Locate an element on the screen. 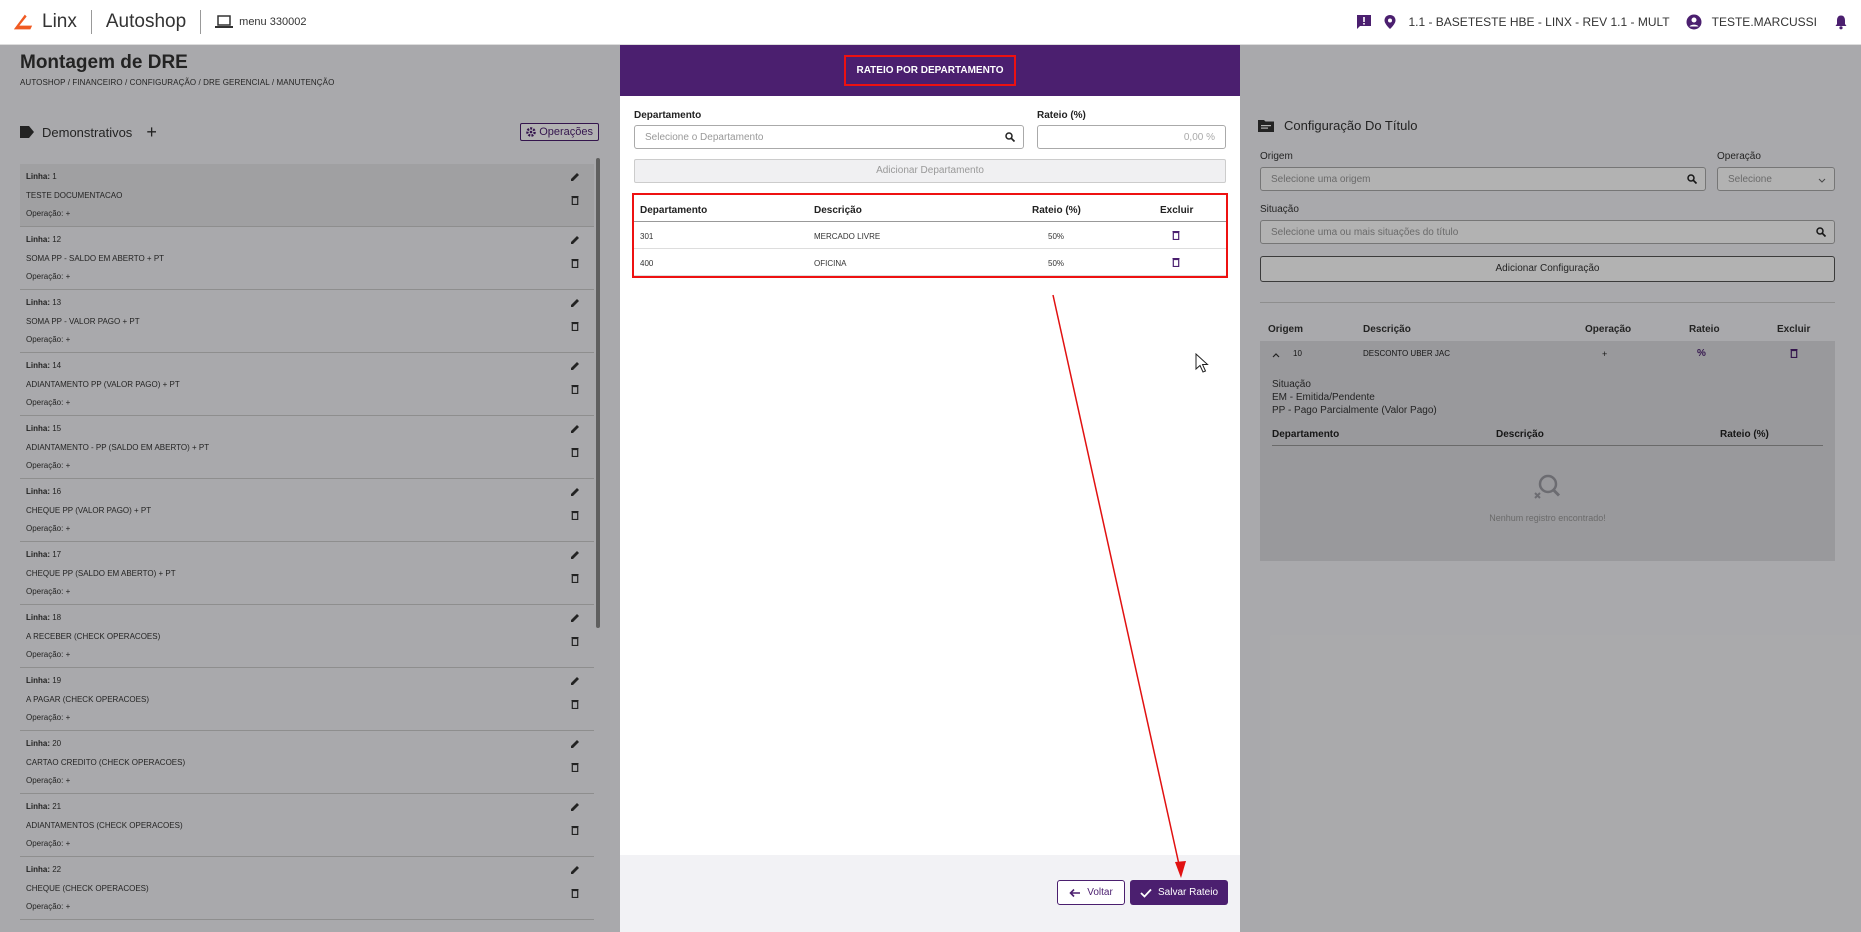 Image resolution: width=1861 pixels, height=932 pixels. col-departamento: Departamento is located at coordinates (674, 210).